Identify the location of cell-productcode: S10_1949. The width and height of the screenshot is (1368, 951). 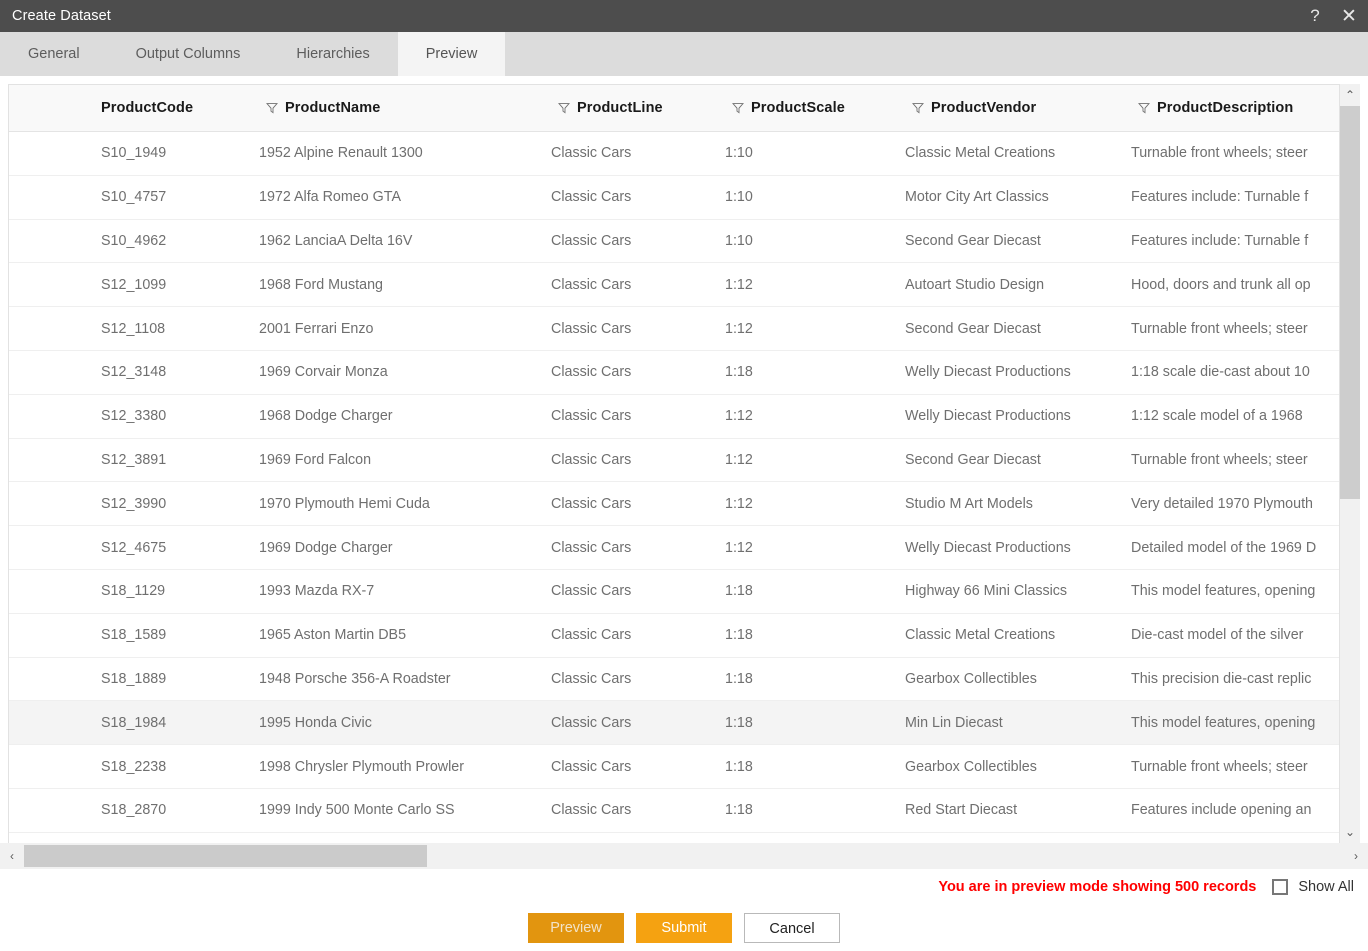
(134, 153).